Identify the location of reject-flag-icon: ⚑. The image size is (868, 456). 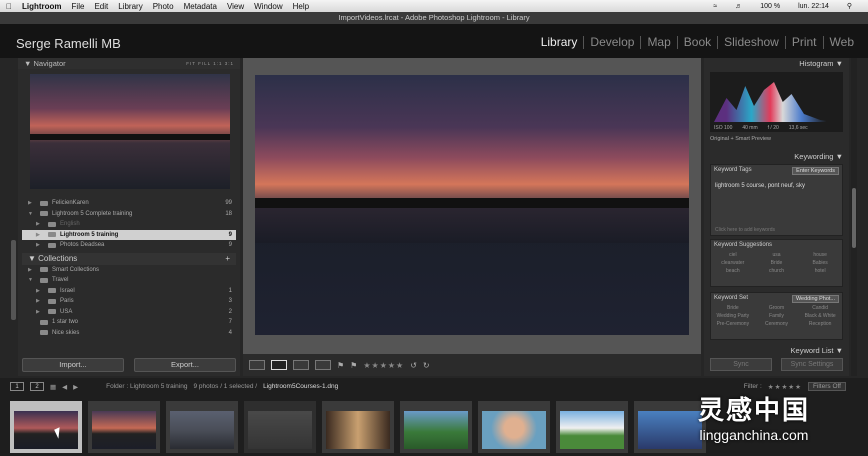
(353, 365).